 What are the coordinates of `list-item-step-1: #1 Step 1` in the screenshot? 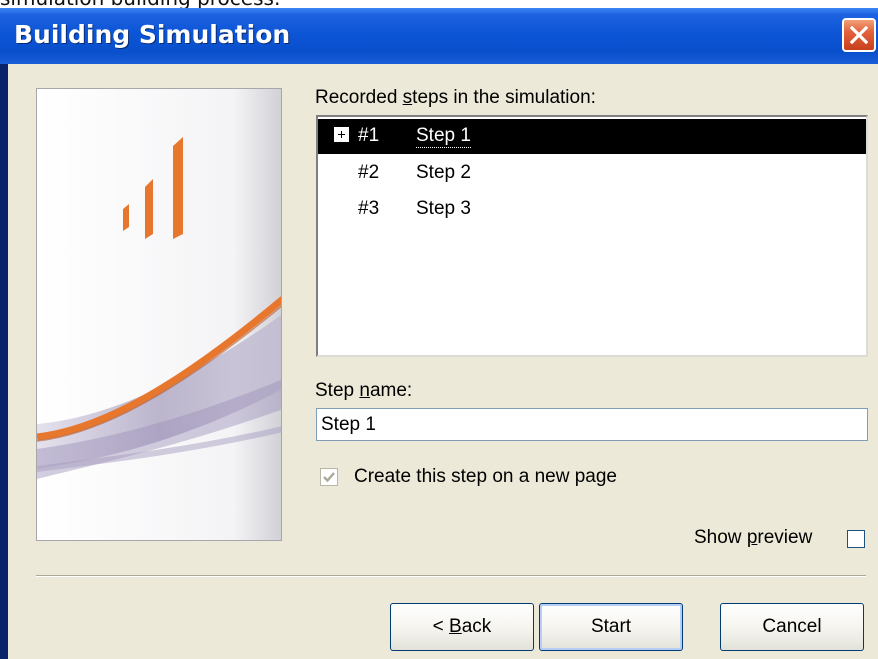 It's located at (592, 136).